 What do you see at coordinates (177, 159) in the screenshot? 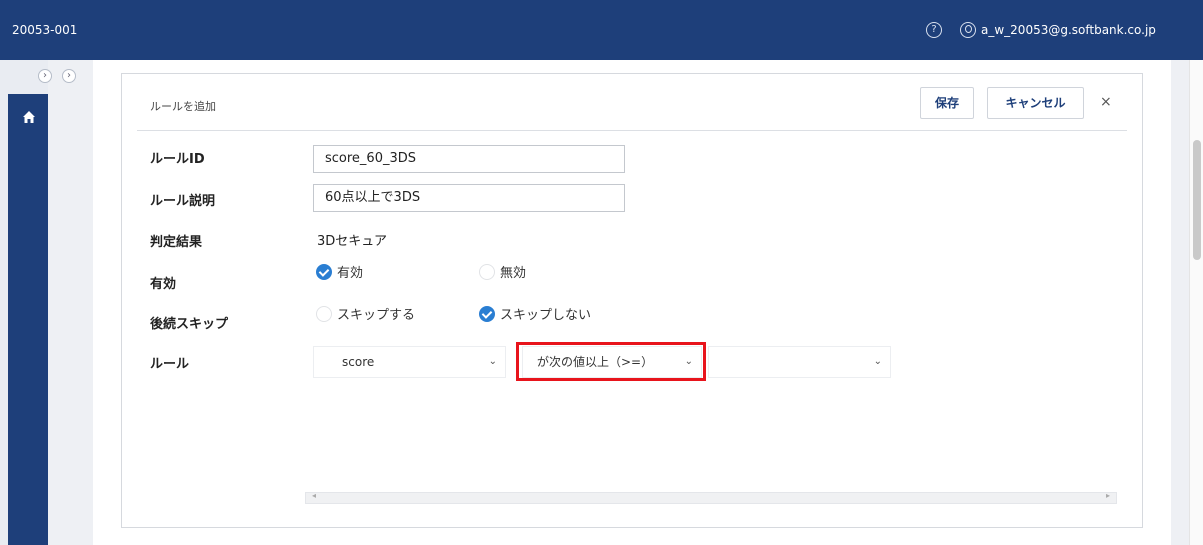
I see `rule-id-label: ルールID` at bounding box center [177, 159].